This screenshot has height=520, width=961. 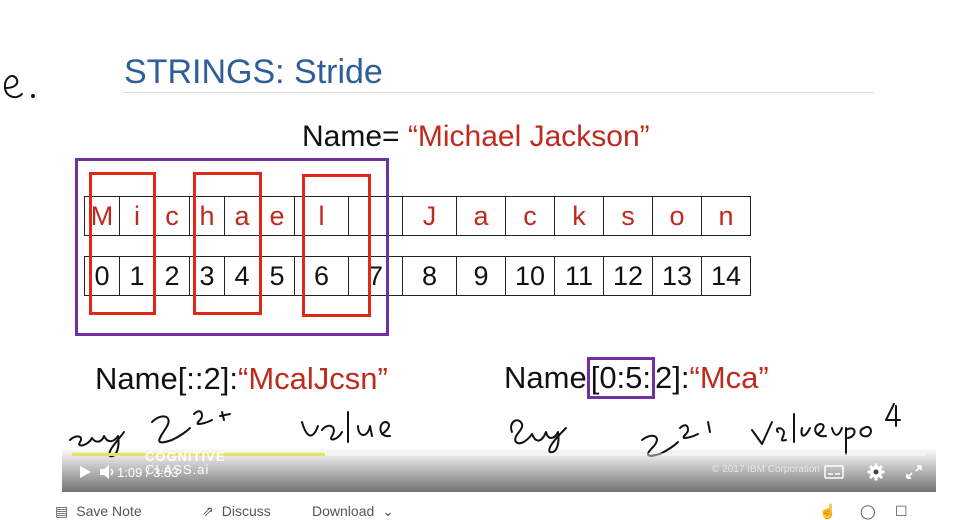 What do you see at coordinates (85, 472) in the screenshot?
I see `play-icon` at bounding box center [85, 472].